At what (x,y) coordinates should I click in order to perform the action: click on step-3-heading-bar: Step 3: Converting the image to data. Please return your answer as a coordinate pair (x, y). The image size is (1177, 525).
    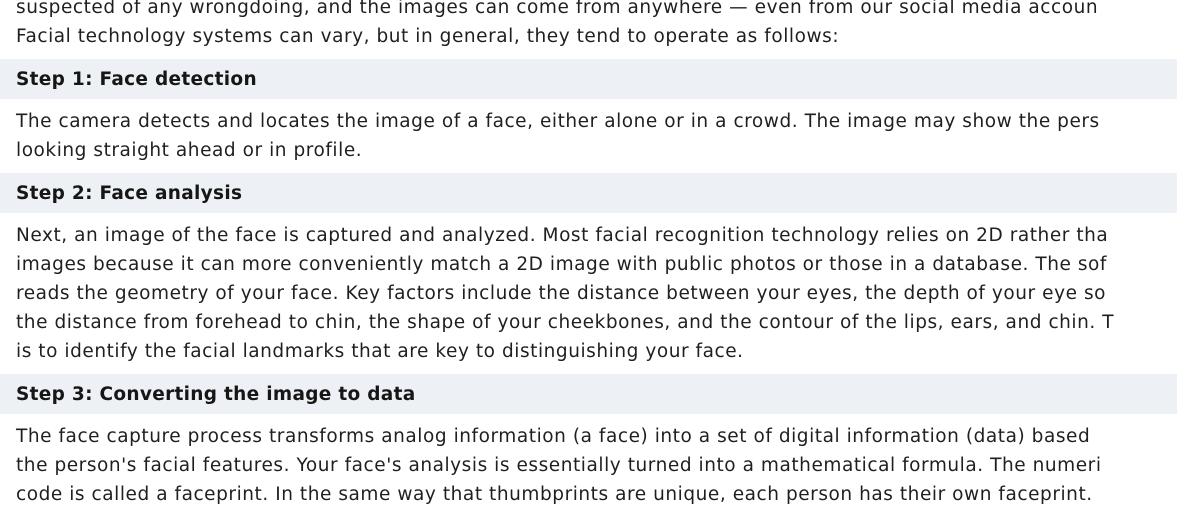
    Looking at the image, I should click on (588, 394).